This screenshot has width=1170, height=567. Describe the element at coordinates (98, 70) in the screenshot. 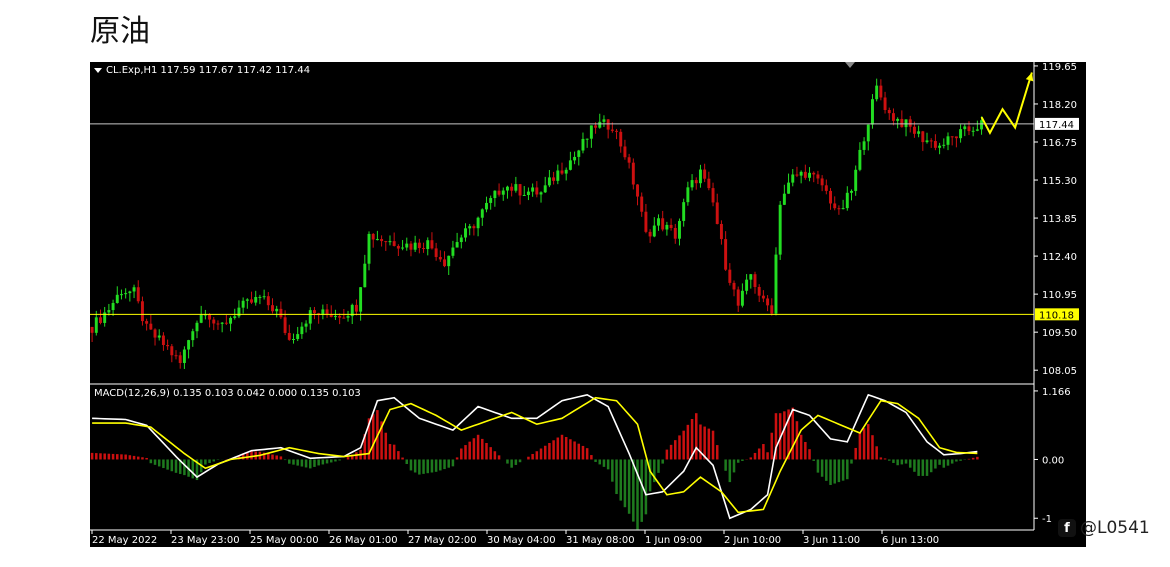

I see `dropdown-triangle-icon` at that location.